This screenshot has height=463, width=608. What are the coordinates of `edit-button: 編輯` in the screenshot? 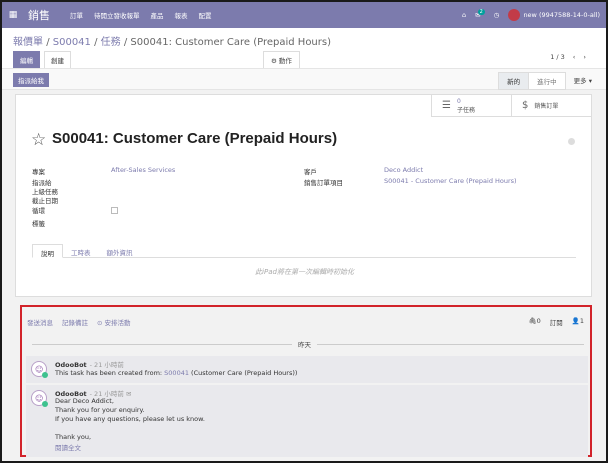 It's located at (26, 60).